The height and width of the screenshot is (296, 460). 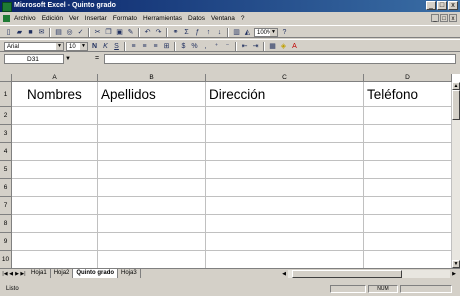 What do you see at coordinates (408, 206) in the screenshot?
I see `cell-d7` at bounding box center [408, 206].